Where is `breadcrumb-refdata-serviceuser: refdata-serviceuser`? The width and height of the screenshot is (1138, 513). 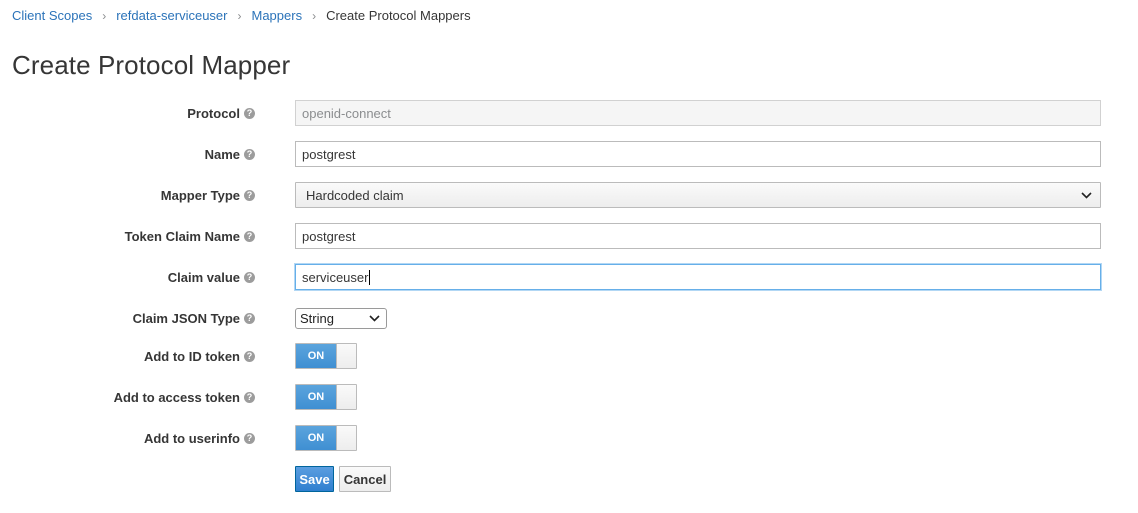 breadcrumb-refdata-serviceuser: refdata-serviceuser is located at coordinates (171, 15).